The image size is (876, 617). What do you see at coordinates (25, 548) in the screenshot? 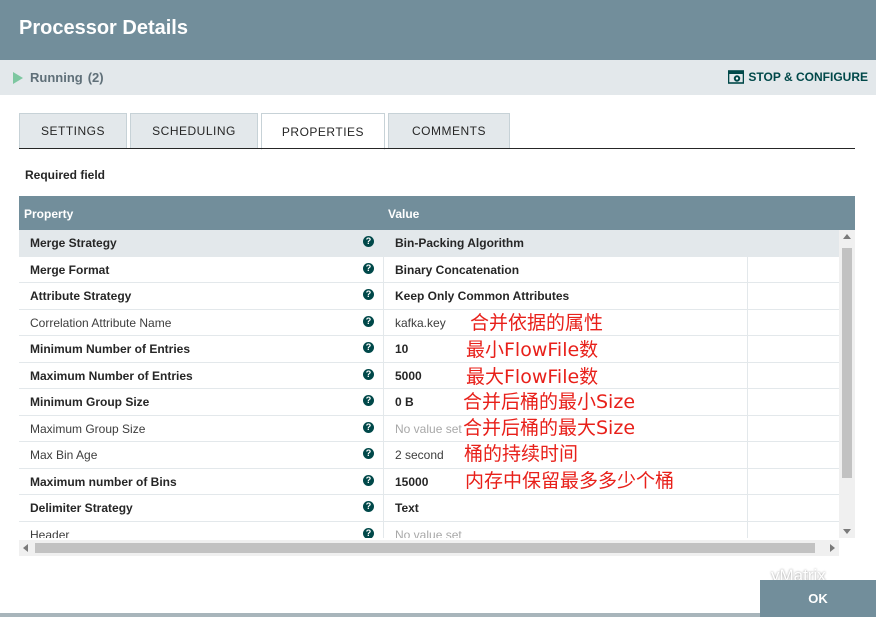
I see `scroll-left-icon` at bounding box center [25, 548].